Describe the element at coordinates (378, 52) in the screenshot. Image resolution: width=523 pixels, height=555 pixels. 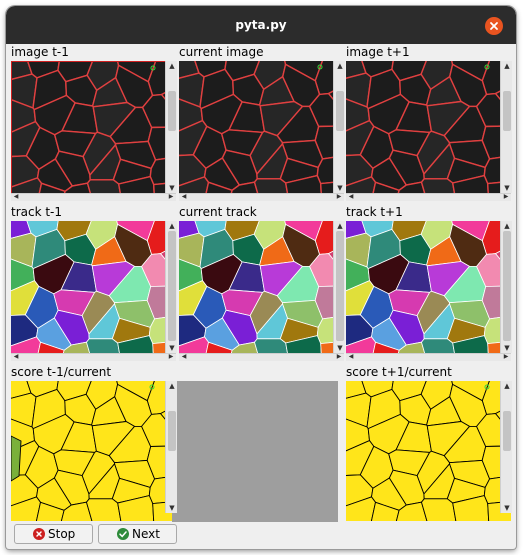
I see `image-next-label: image t+1` at that location.